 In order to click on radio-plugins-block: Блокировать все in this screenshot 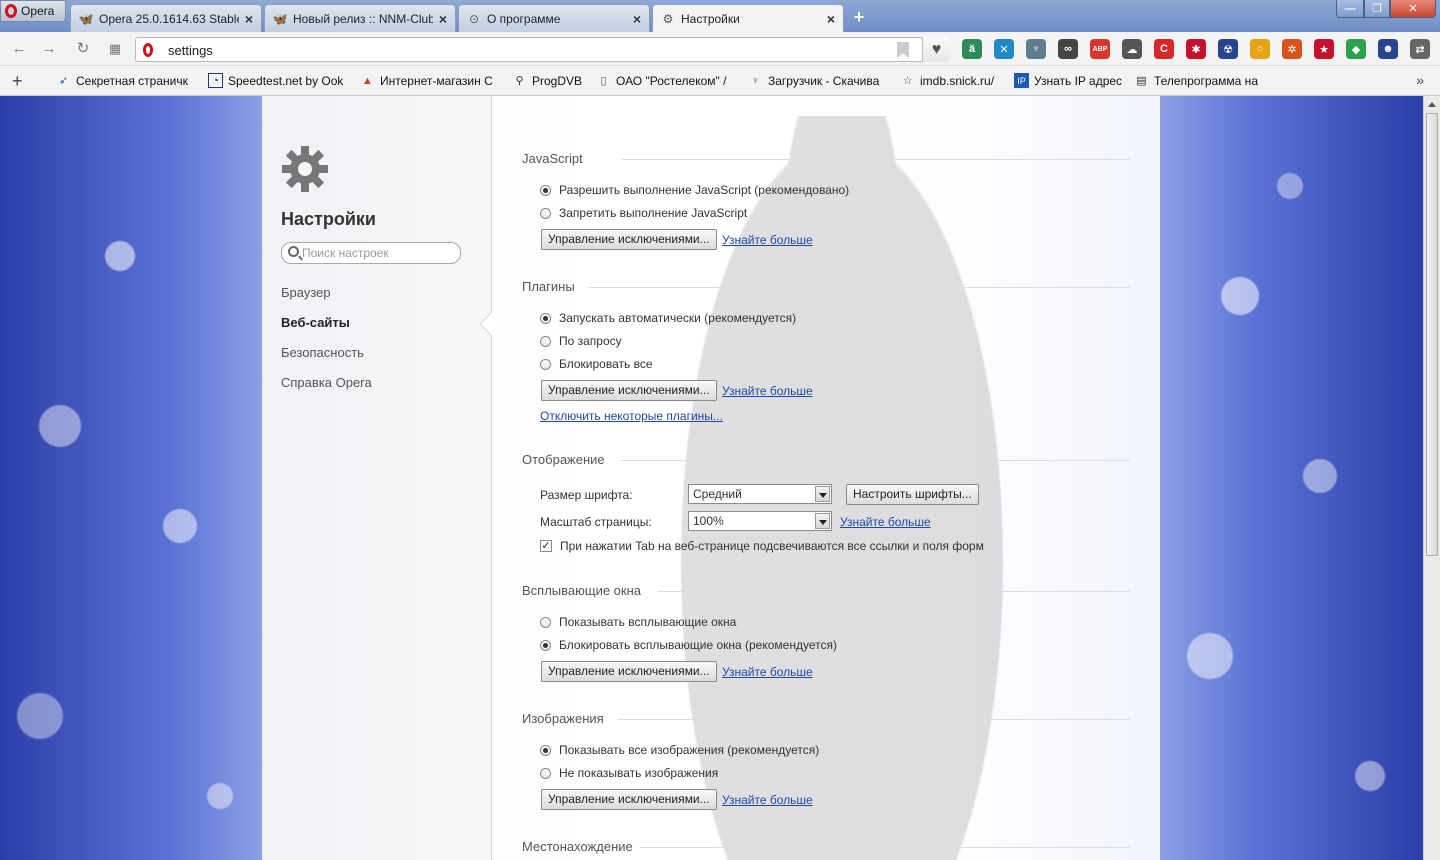, I will do `click(596, 364)`.